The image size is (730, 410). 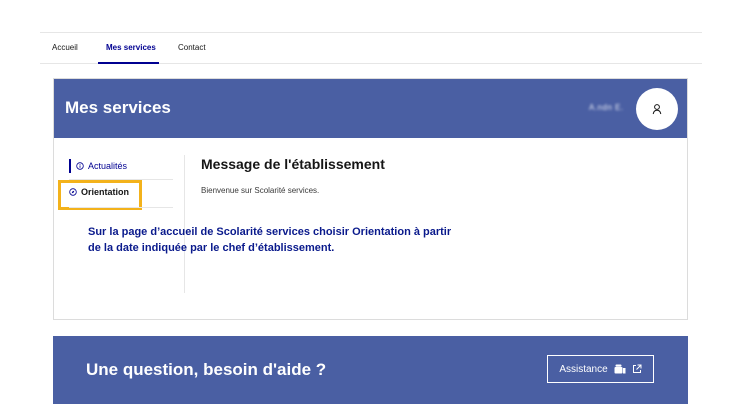 What do you see at coordinates (131, 47) in the screenshot?
I see `nav-item-mes-services: Mes services` at bounding box center [131, 47].